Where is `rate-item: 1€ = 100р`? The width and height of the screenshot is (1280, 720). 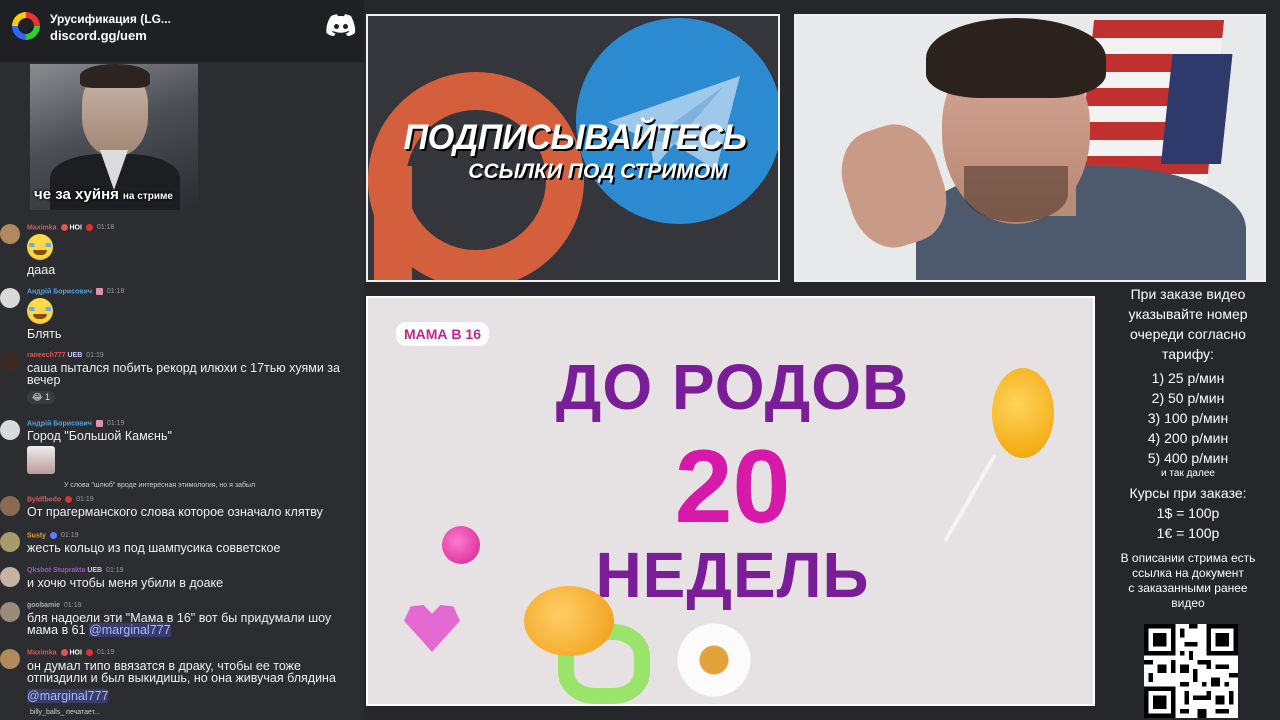
rate-item: 1€ = 100р is located at coordinates (1188, 533).